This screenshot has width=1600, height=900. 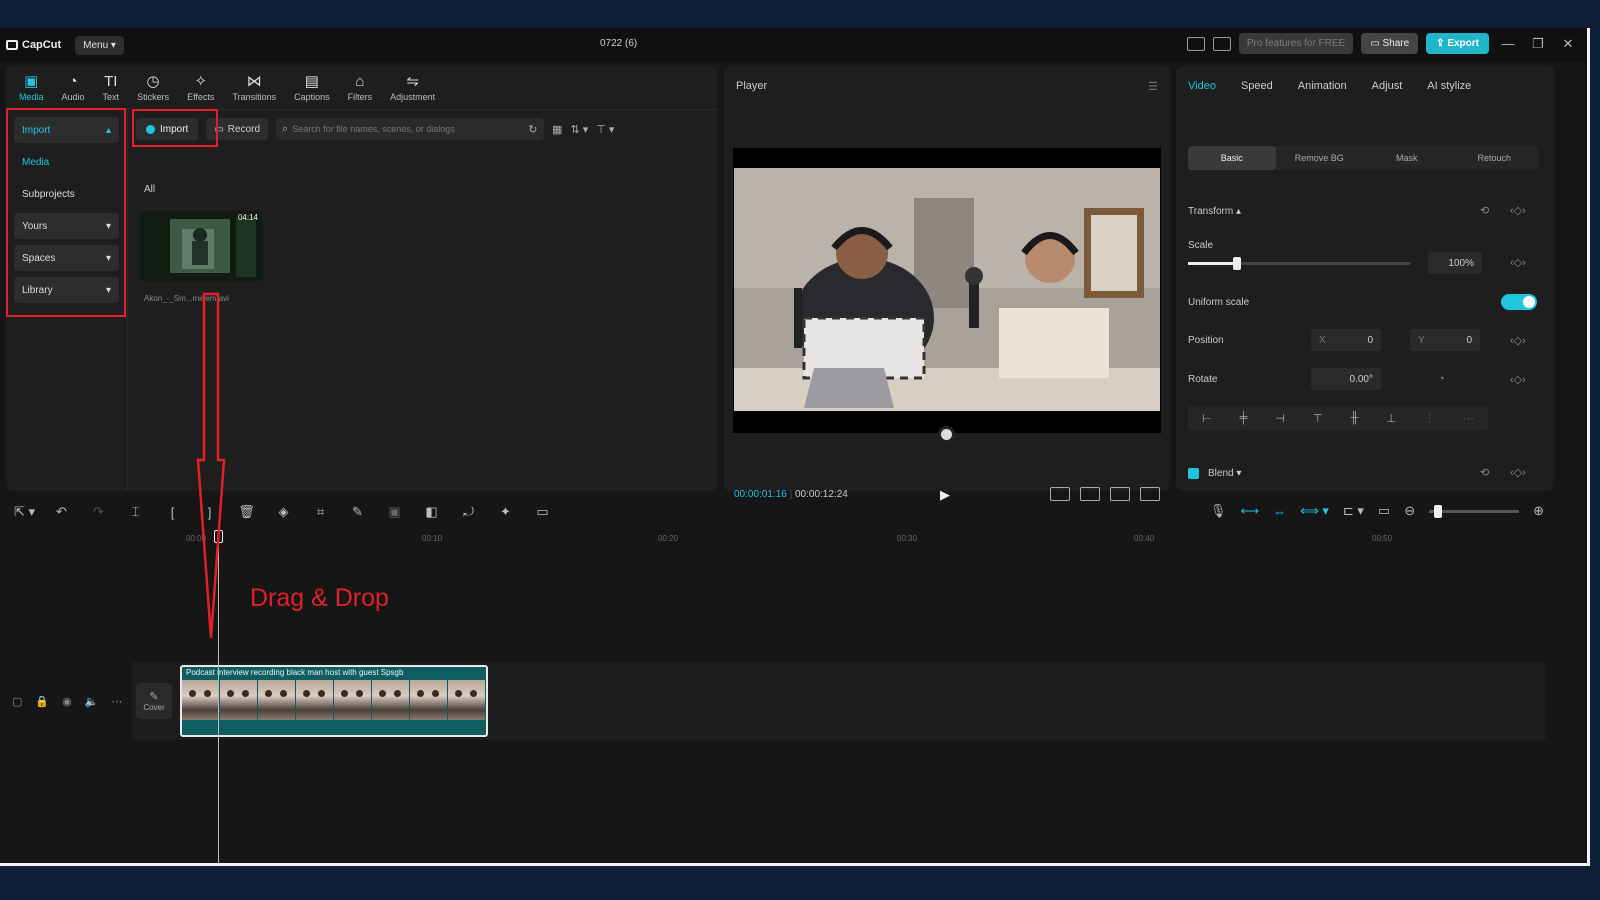 What do you see at coordinates (1455, 263) in the screenshot?
I see `scale-value-field: 100%` at bounding box center [1455, 263].